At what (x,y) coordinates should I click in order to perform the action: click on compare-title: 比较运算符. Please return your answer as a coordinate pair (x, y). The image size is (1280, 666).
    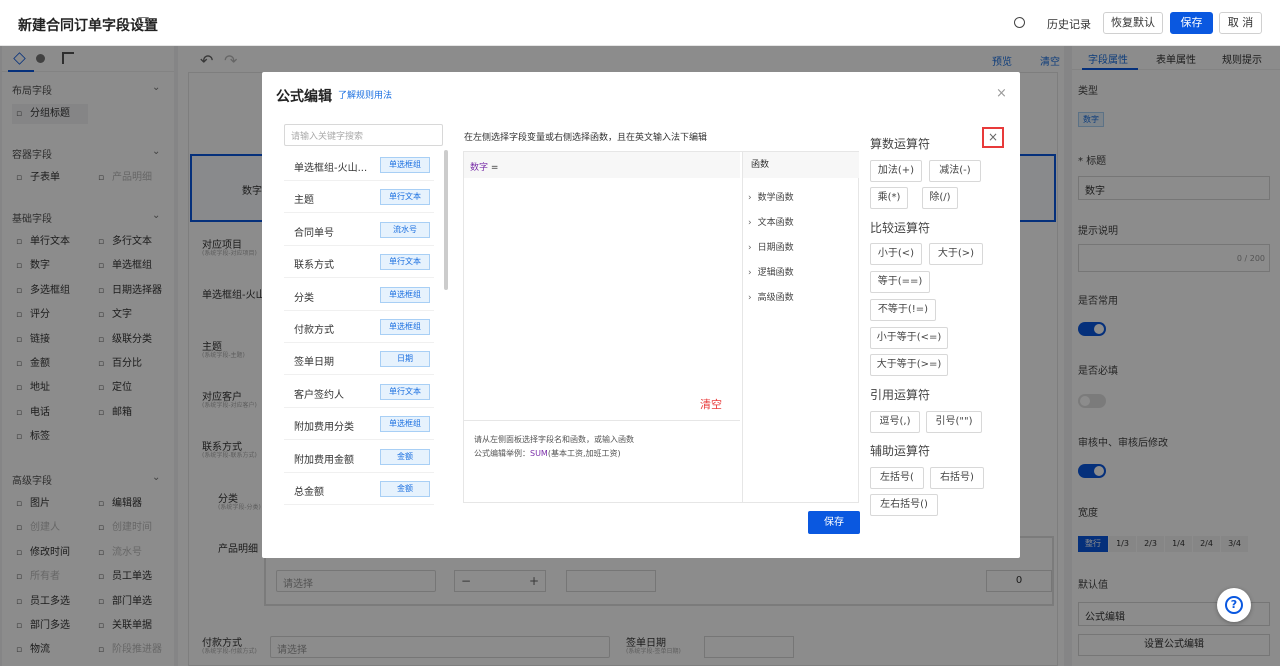
    Looking at the image, I should click on (900, 228).